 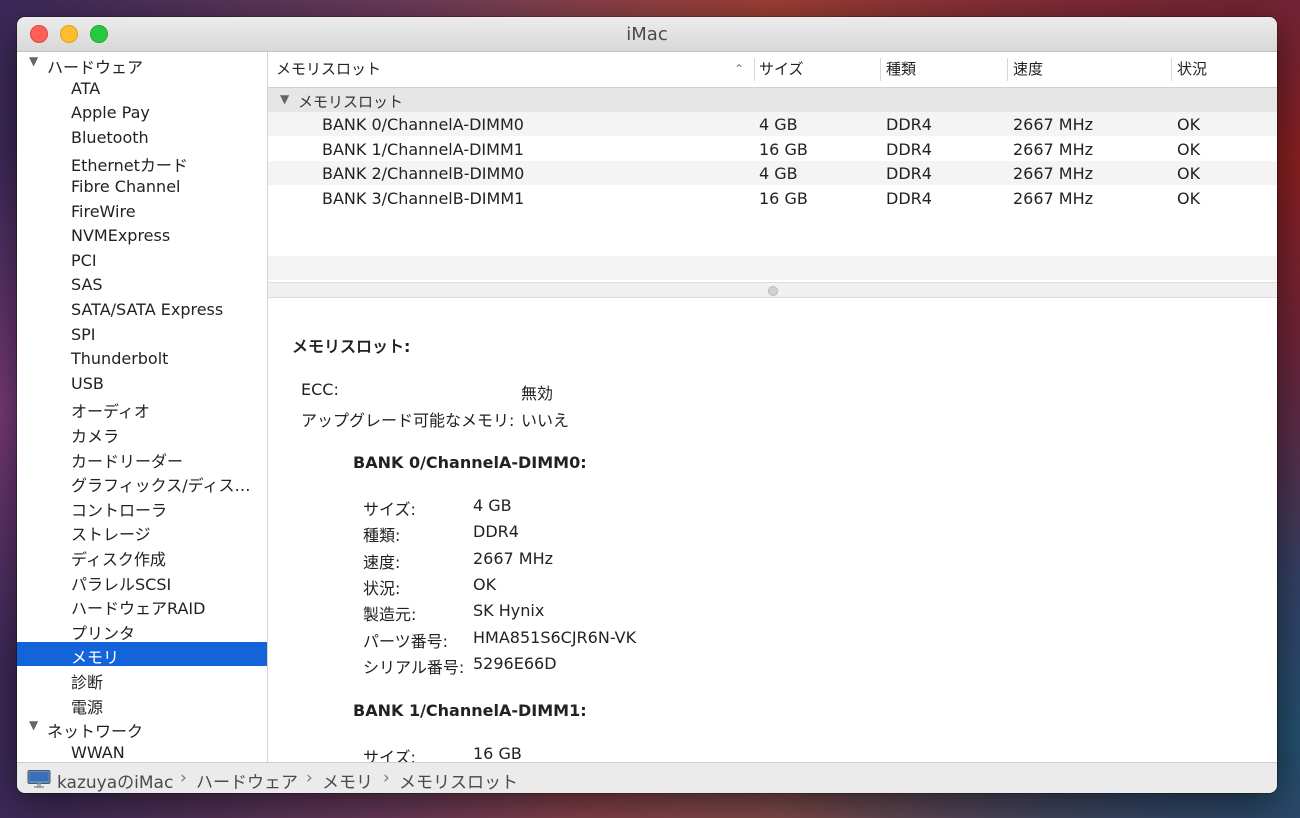 I want to click on path-bar: kazuyaのiMac › ハードウェア › メモリ › メモリスロット, so click(x=647, y=777).